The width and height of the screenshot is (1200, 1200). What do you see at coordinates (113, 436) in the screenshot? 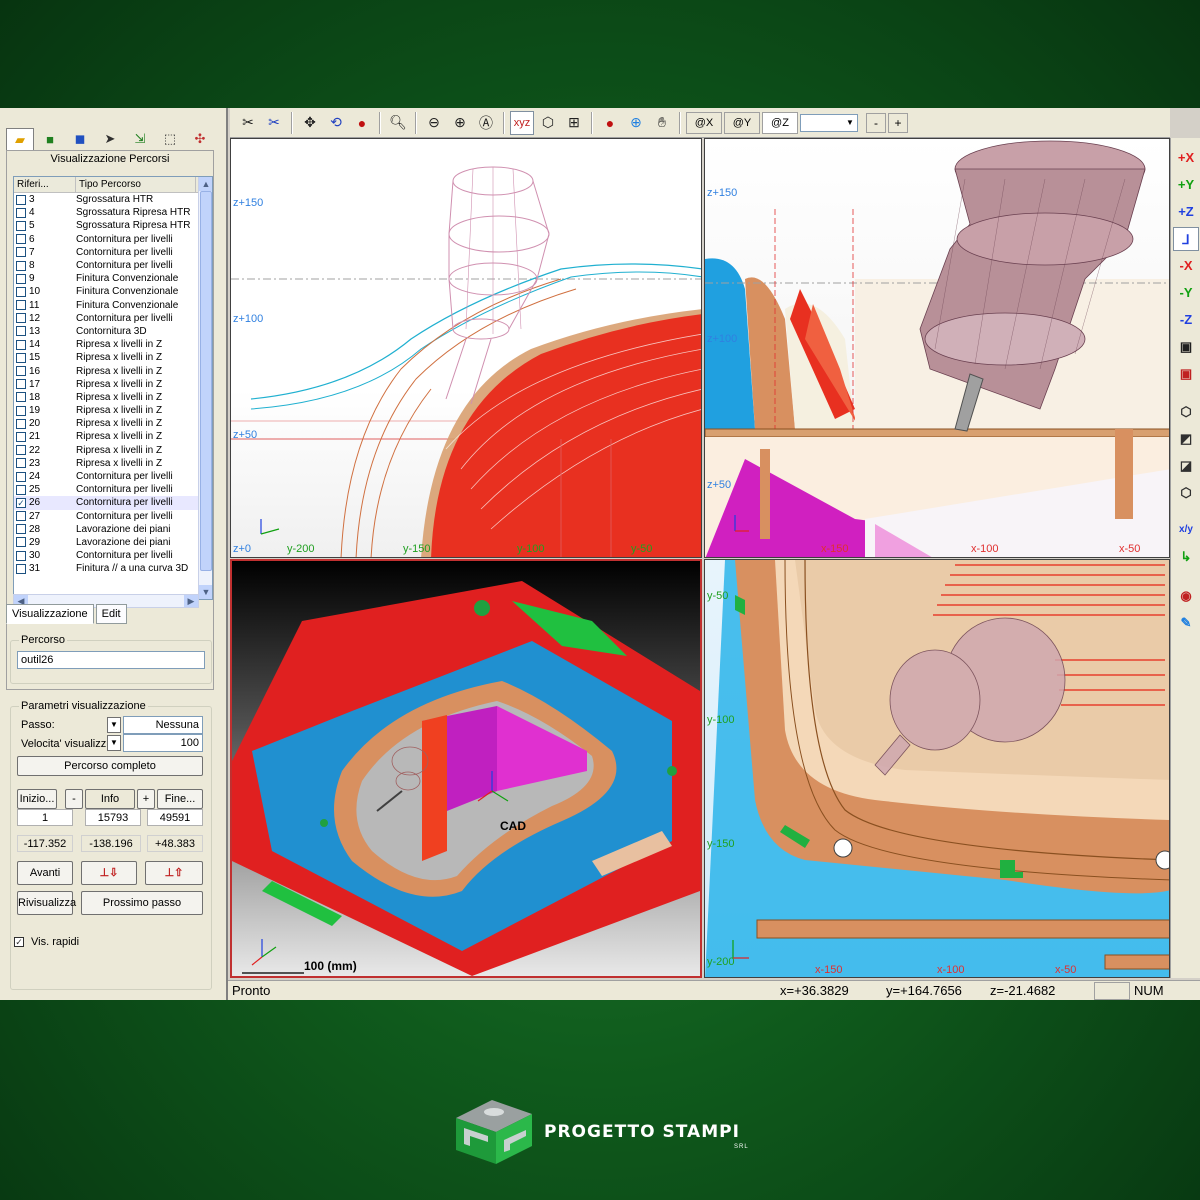
I see `list-item: 21 Ripresa x livelli in Z` at bounding box center [113, 436].